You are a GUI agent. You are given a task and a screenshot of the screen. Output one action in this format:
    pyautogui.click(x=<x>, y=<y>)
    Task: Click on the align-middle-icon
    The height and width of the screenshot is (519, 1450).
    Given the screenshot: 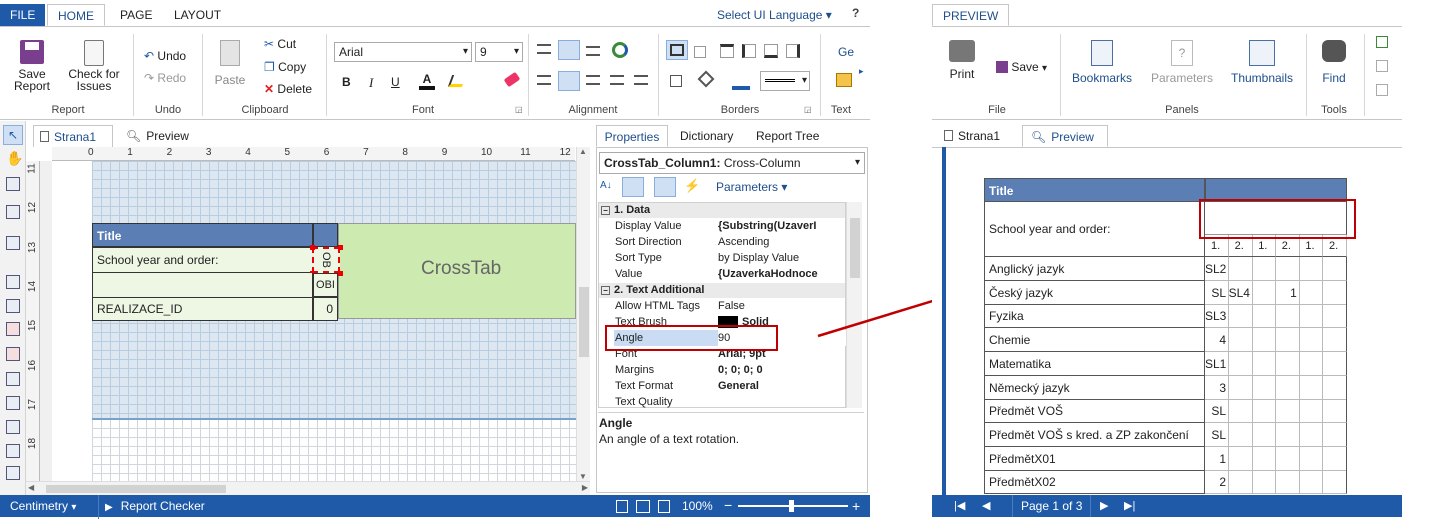 What is the action you would take?
    pyautogui.click(x=569, y=50)
    